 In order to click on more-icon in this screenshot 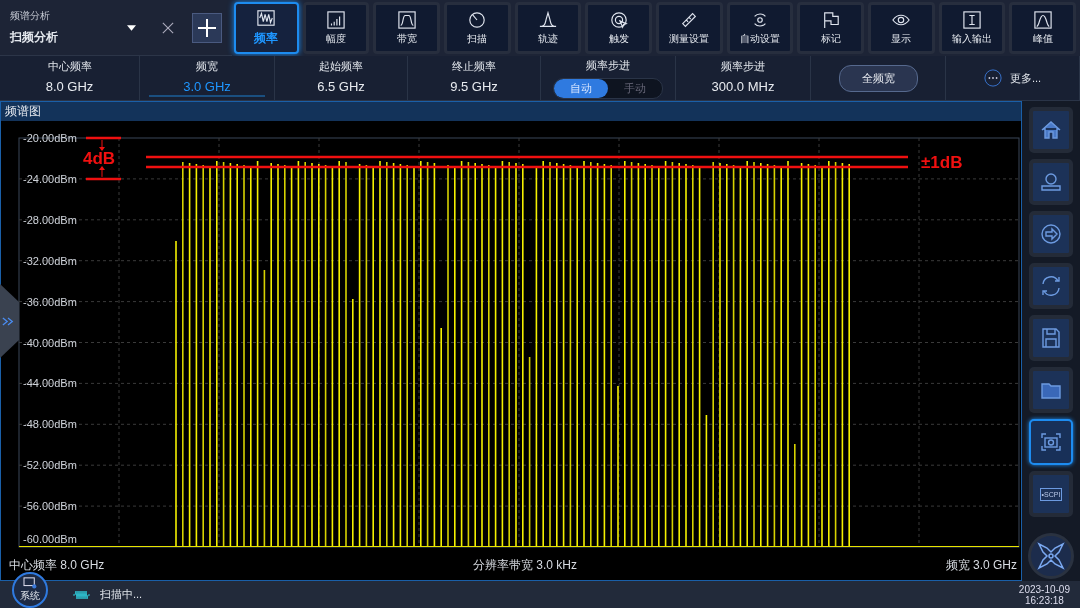, I will do `click(992, 78)`.